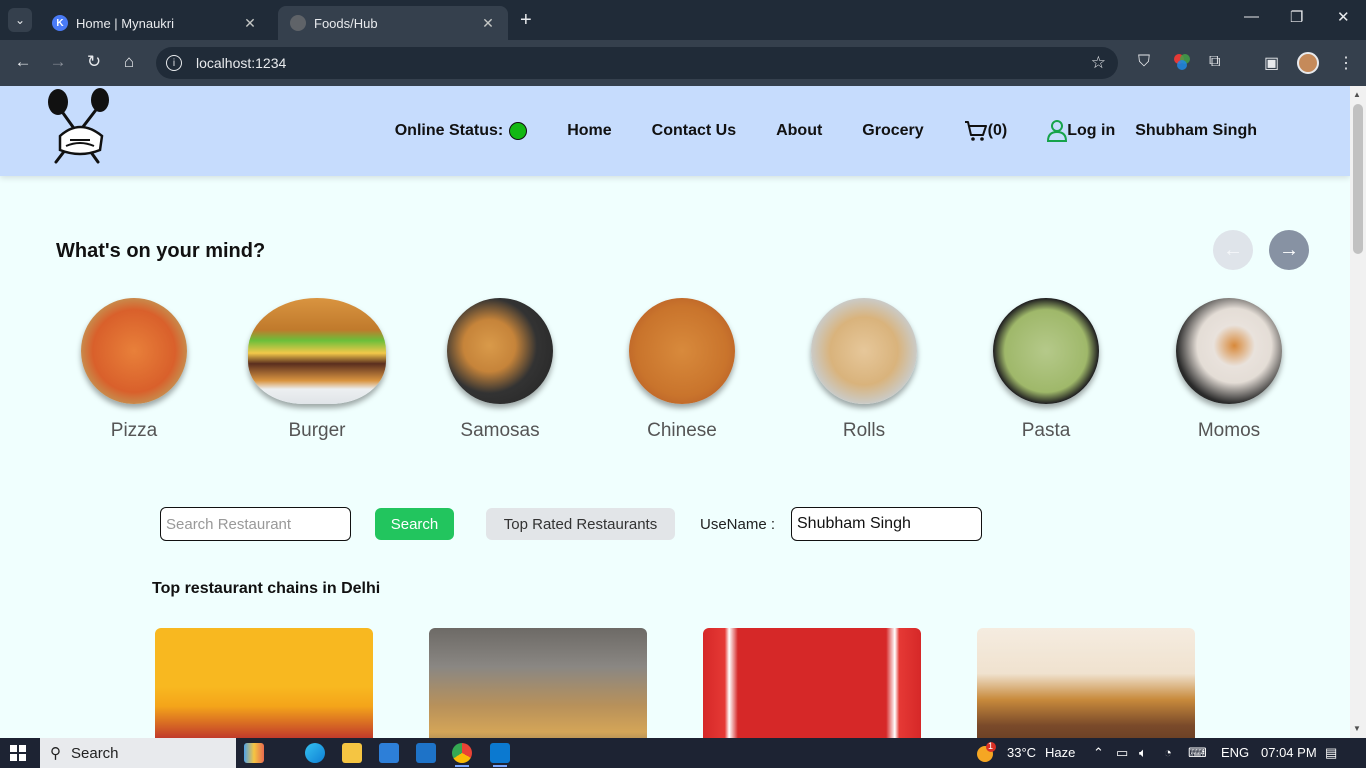 This screenshot has height=768, width=1366. Describe the element at coordinates (1098, 753) in the screenshot. I see `tray-chevron-up-icon: ⌃` at that location.